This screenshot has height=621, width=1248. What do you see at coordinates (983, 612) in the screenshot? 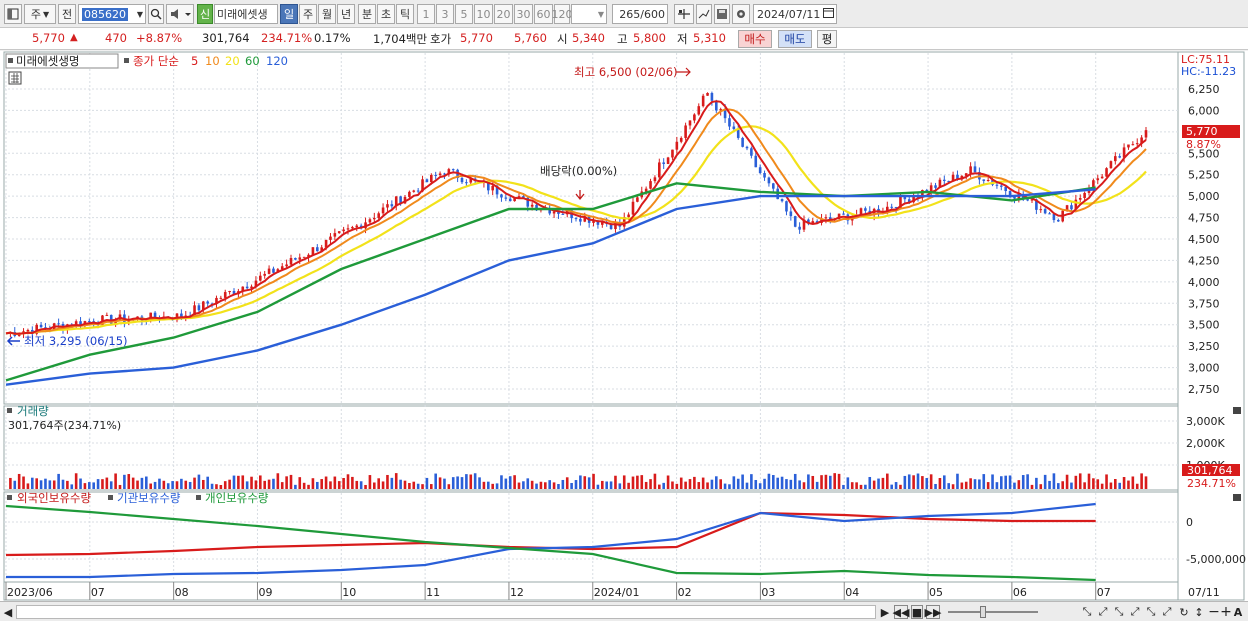
I see `zoom-slider-thumb` at bounding box center [983, 612].